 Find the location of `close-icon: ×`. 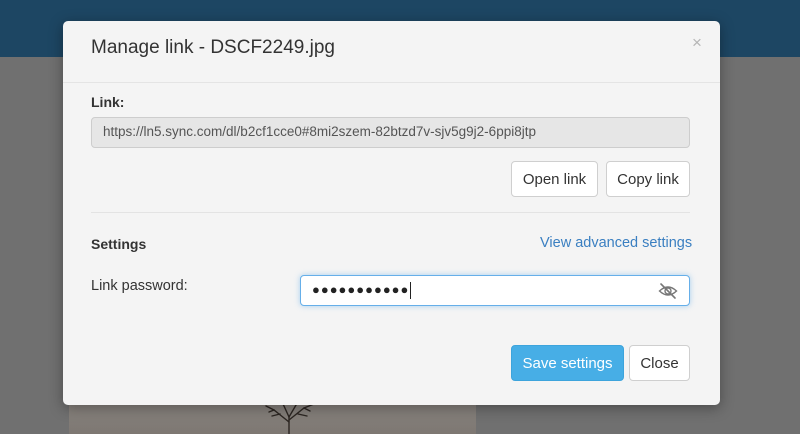

close-icon: × is located at coordinates (697, 42).